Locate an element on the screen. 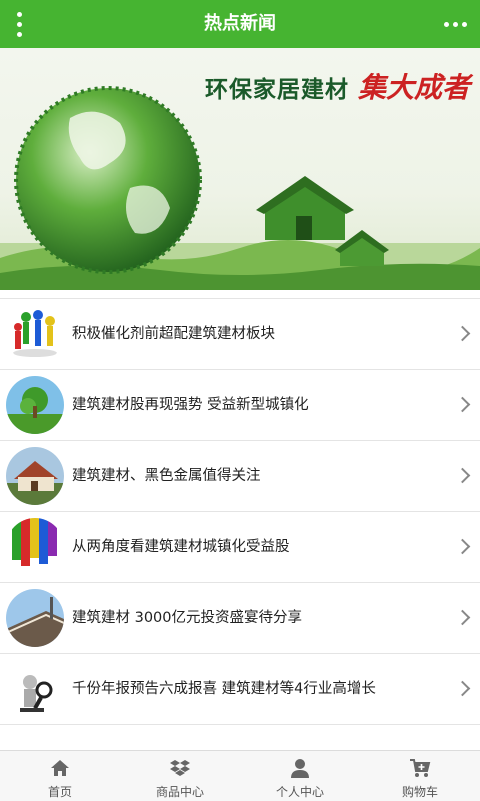 This screenshot has width=480, height=801. page-title: 热点新闻 is located at coordinates (240, 23).